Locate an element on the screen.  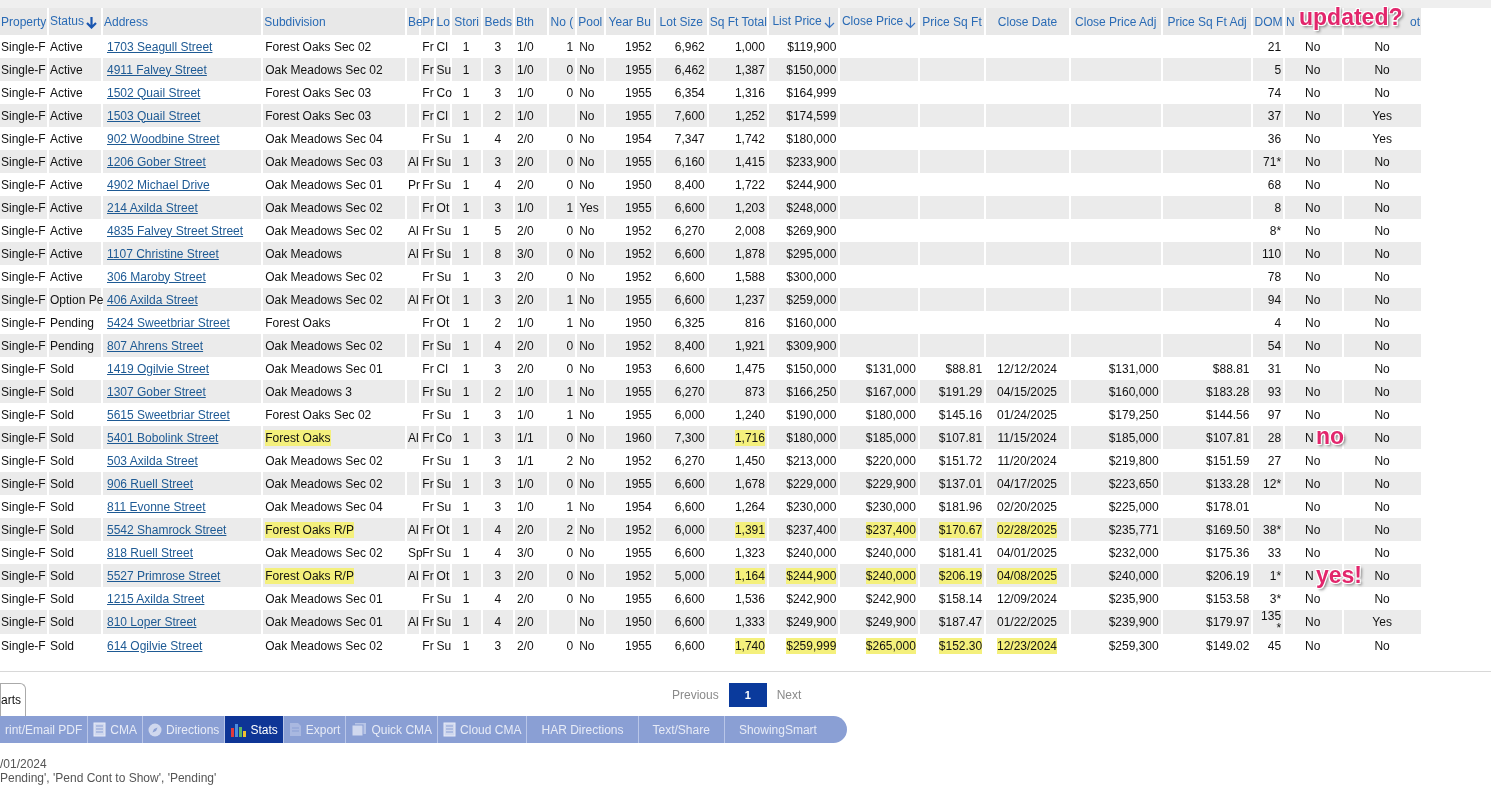
address-link: 1703 Seagull Street is located at coordinates (160, 46).